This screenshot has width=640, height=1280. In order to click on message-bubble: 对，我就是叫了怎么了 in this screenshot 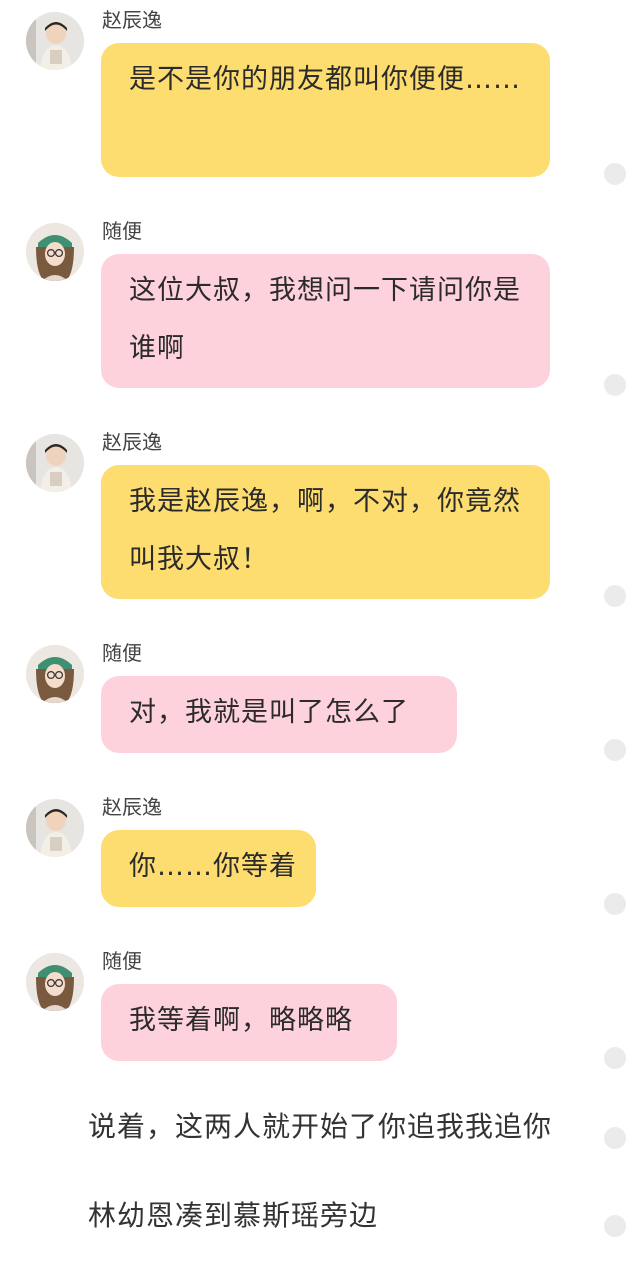, I will do `click(279, 714)`.